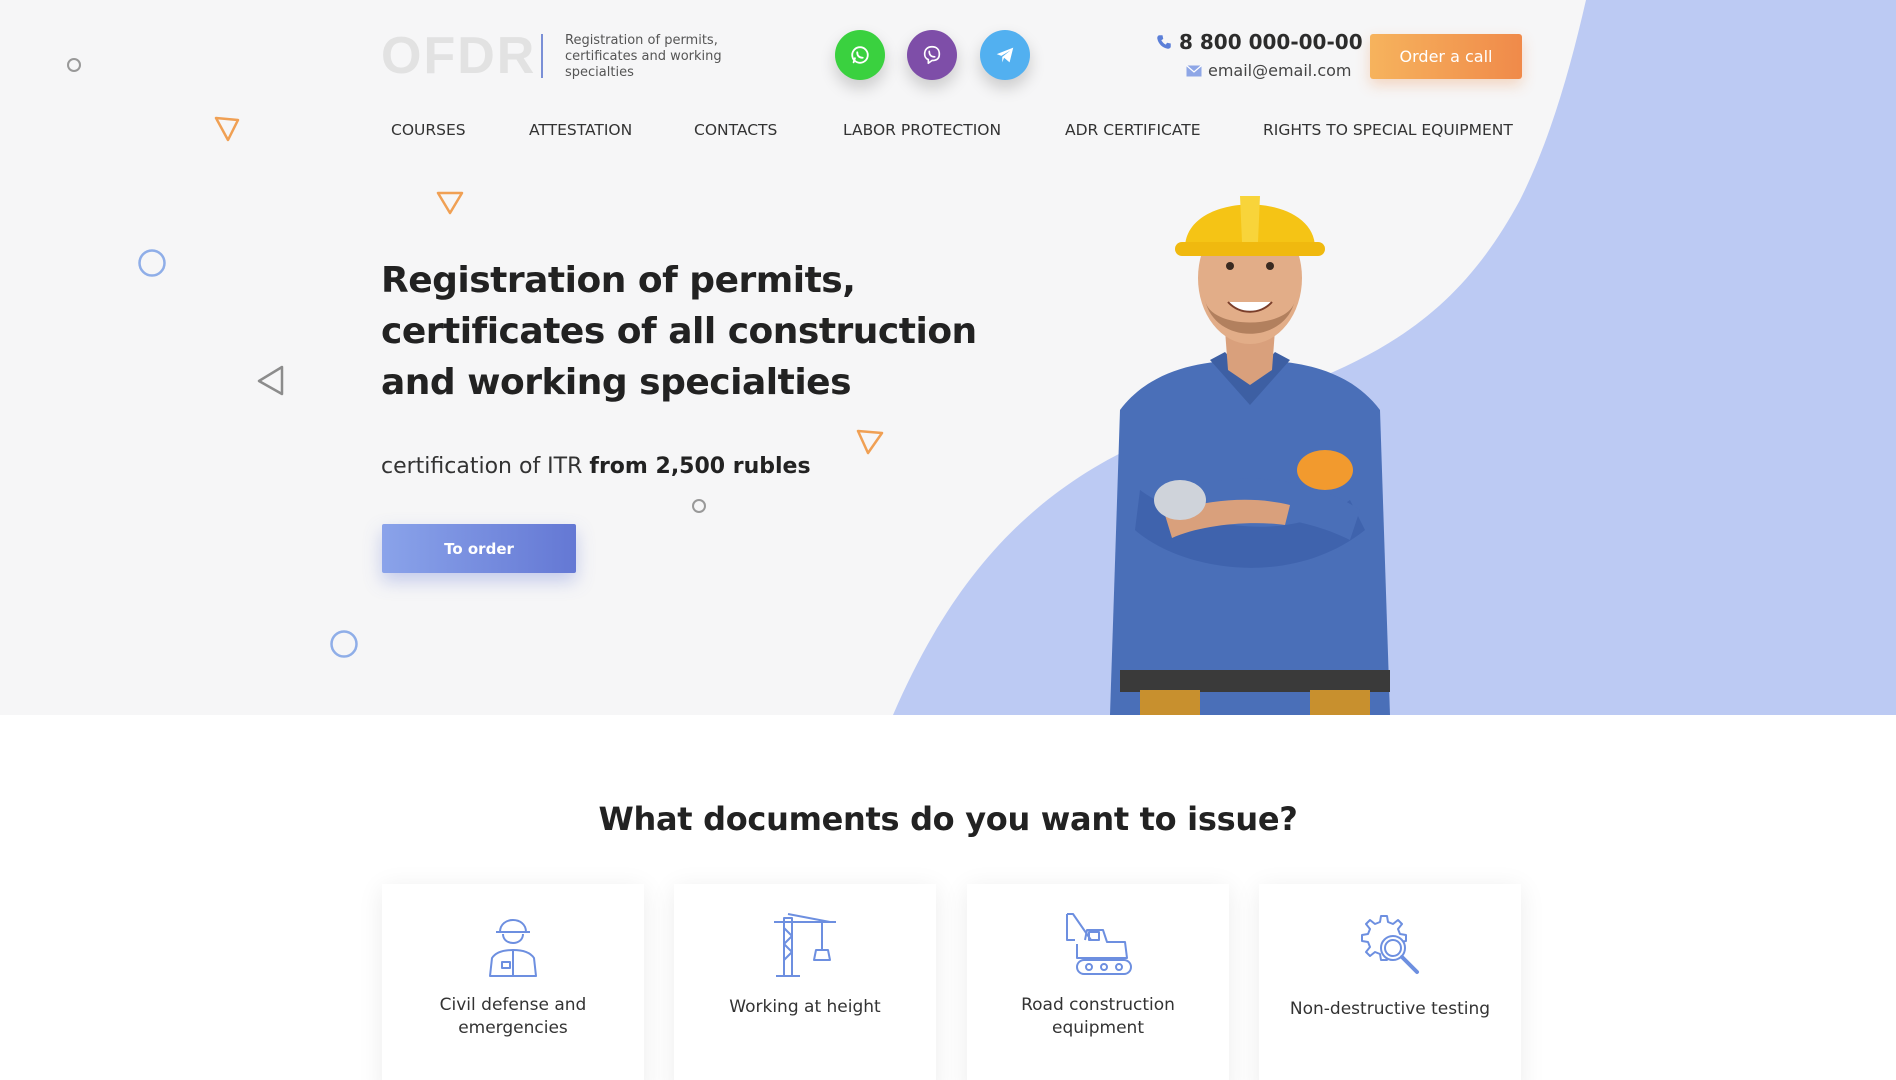 The width and height of the screenshot is (1896, 1080). I want to click on document-card-non-destructive-testing: Non-destructive testing, so click(1390, 982).